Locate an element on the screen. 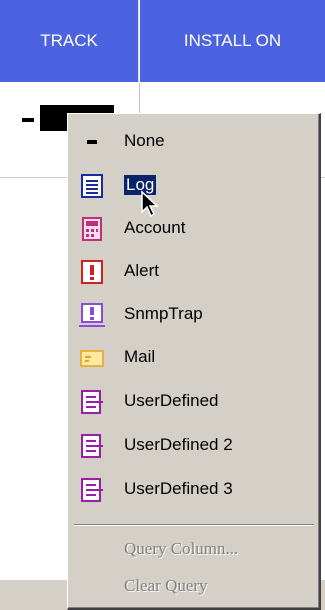  menu-item-label: UserDefined 3 is located at coordinates (178, 488).